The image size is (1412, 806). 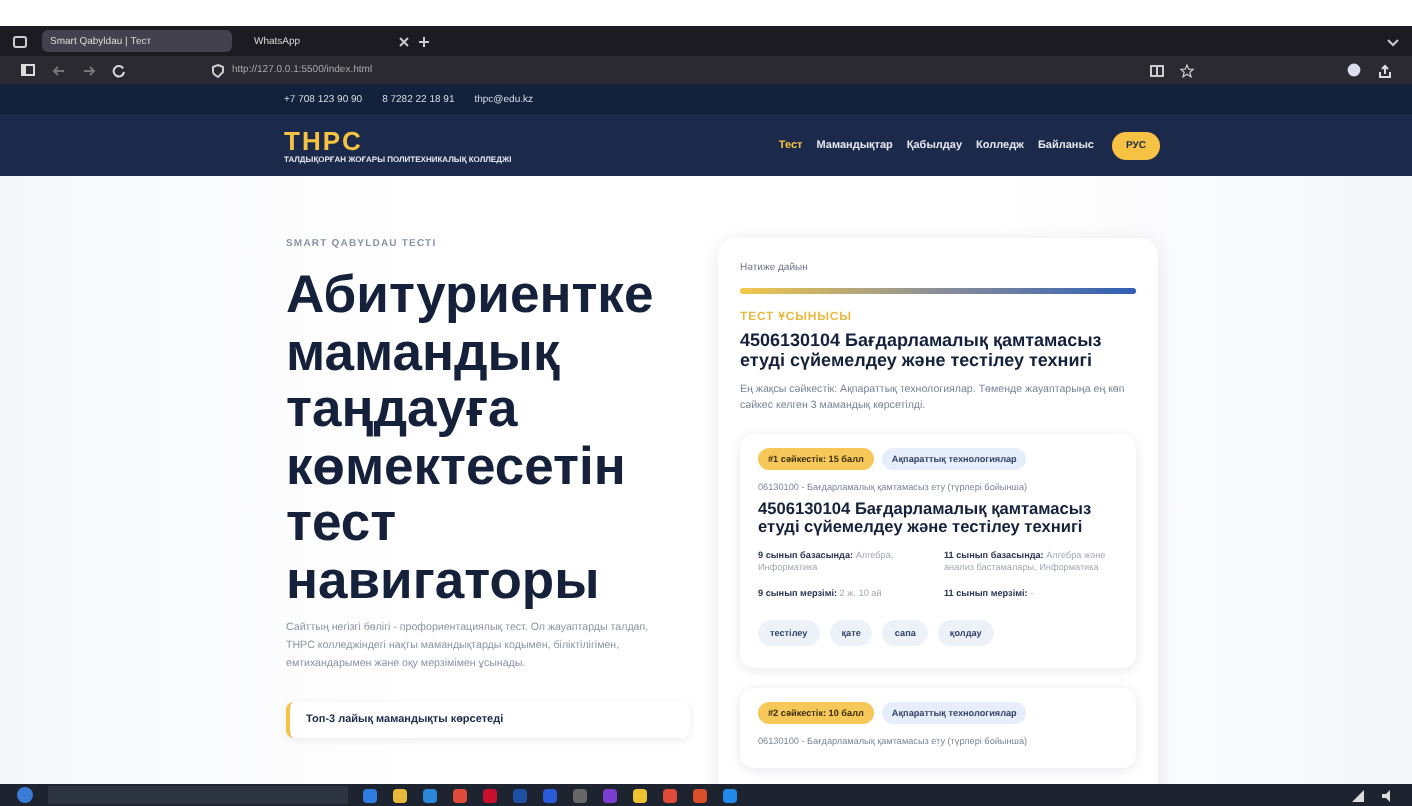 What do you see at coordinates (471, 437) in the screenshot?
I see `hero-title: Абитуриентке мамандық таңдауға көмектесетін тест навигаторы` at bounding box center [471, 437].